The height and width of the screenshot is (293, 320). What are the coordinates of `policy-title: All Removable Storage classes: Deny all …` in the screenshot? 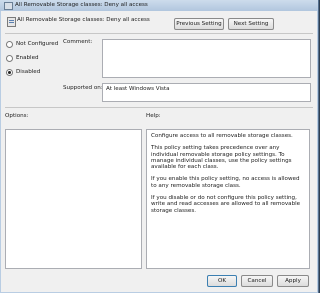 It's located at (83, 20).